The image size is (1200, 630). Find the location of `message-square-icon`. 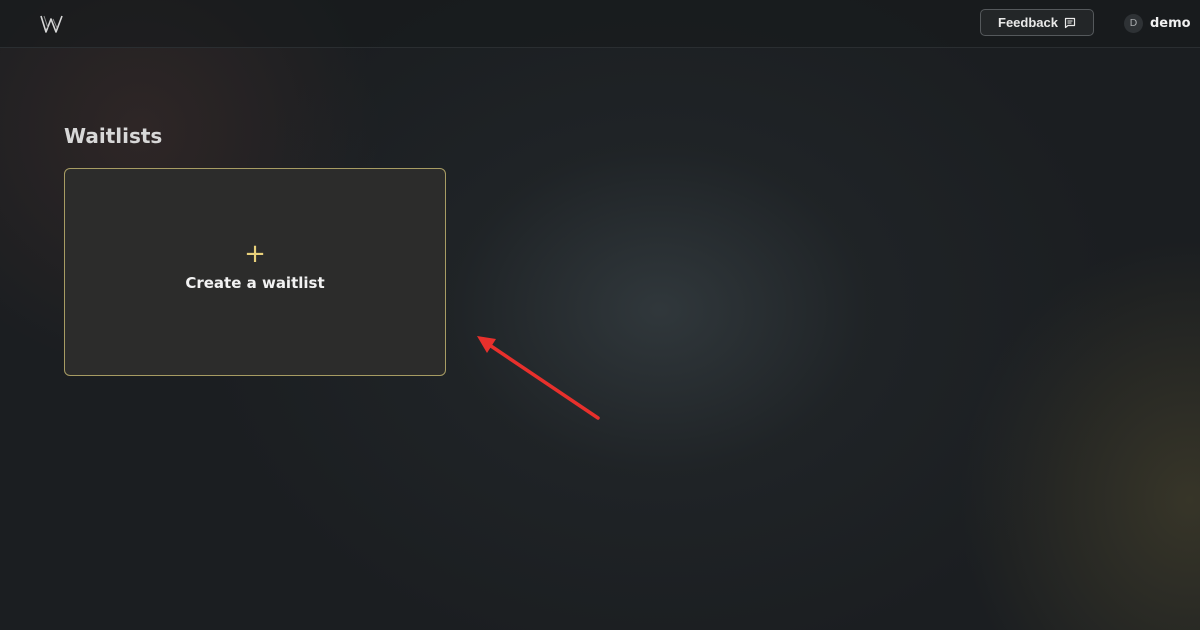

message-square-icon is located at coordinates (1070, 23).